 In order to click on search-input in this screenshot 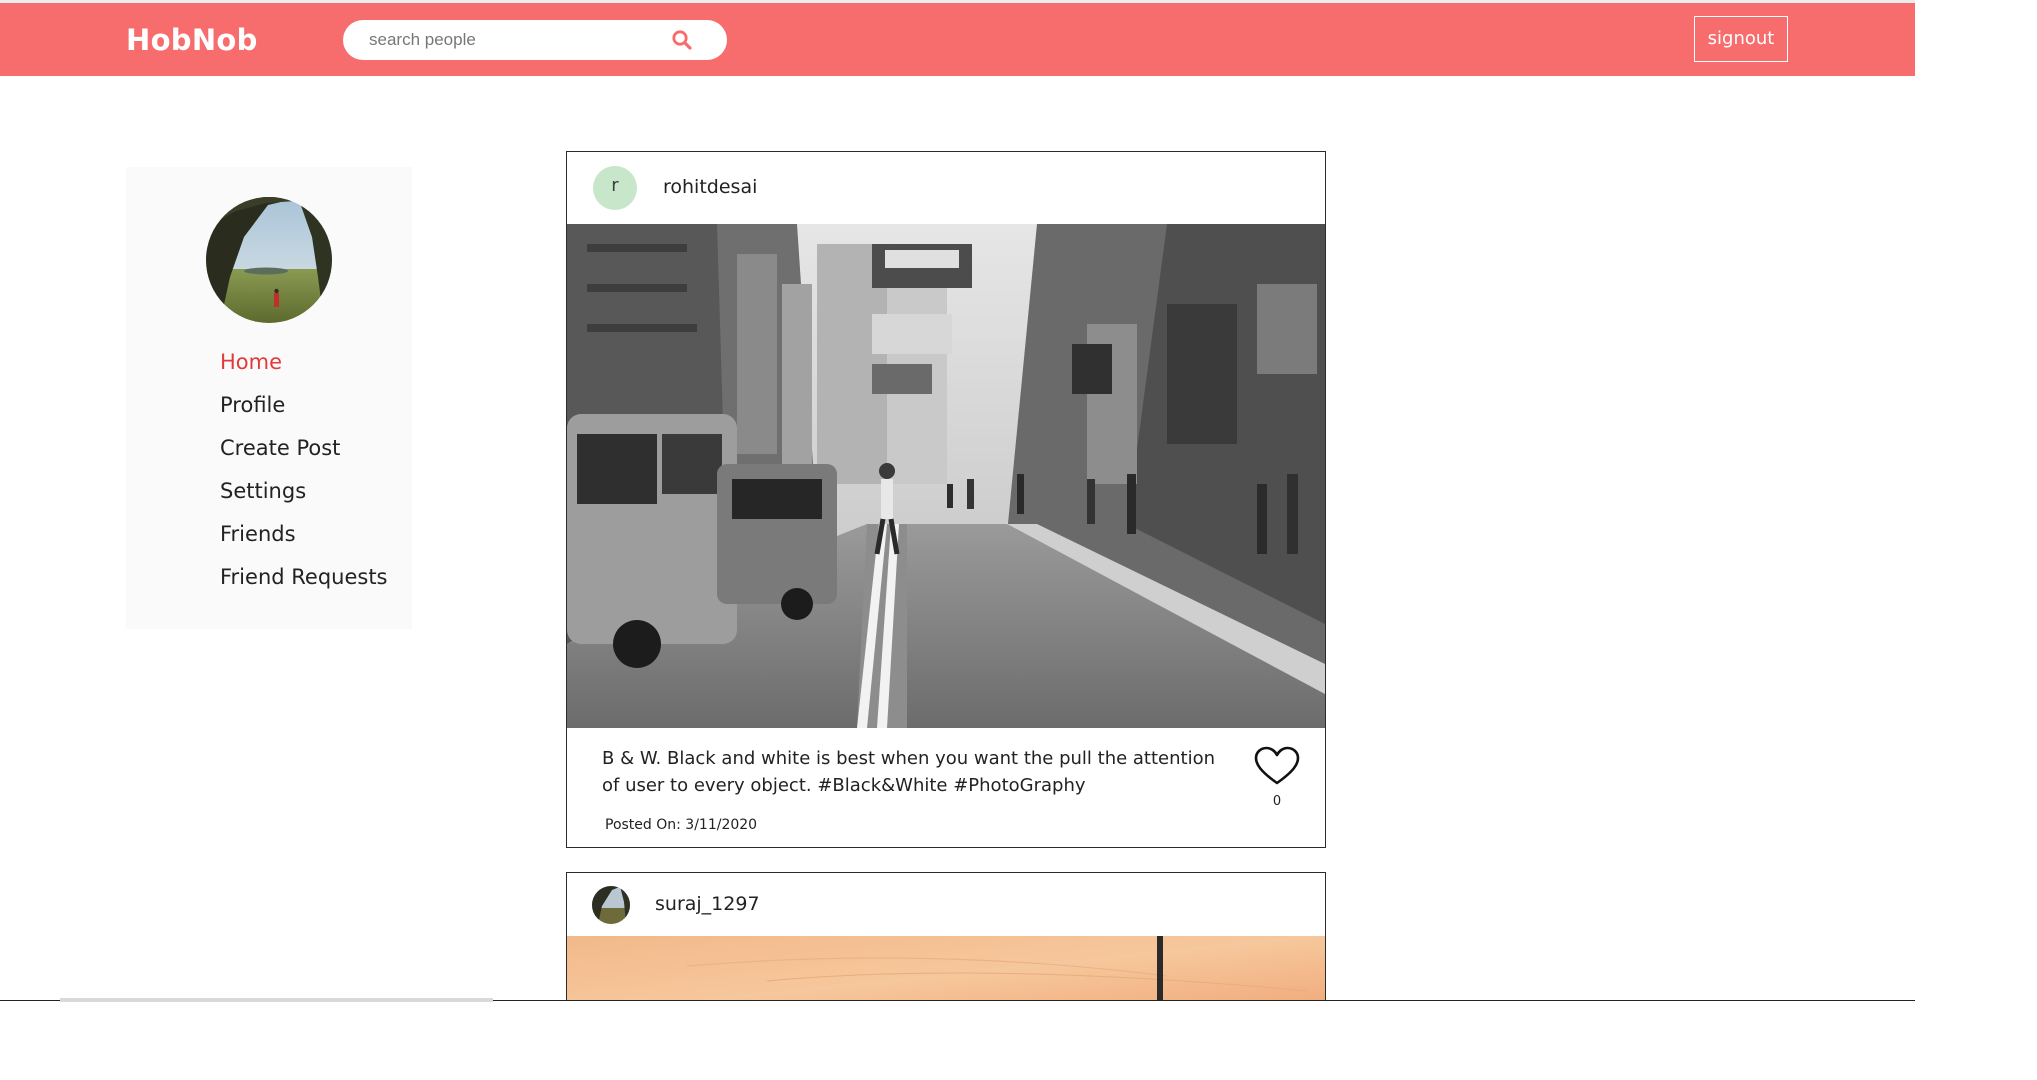, I will do `click(514, 40)`.